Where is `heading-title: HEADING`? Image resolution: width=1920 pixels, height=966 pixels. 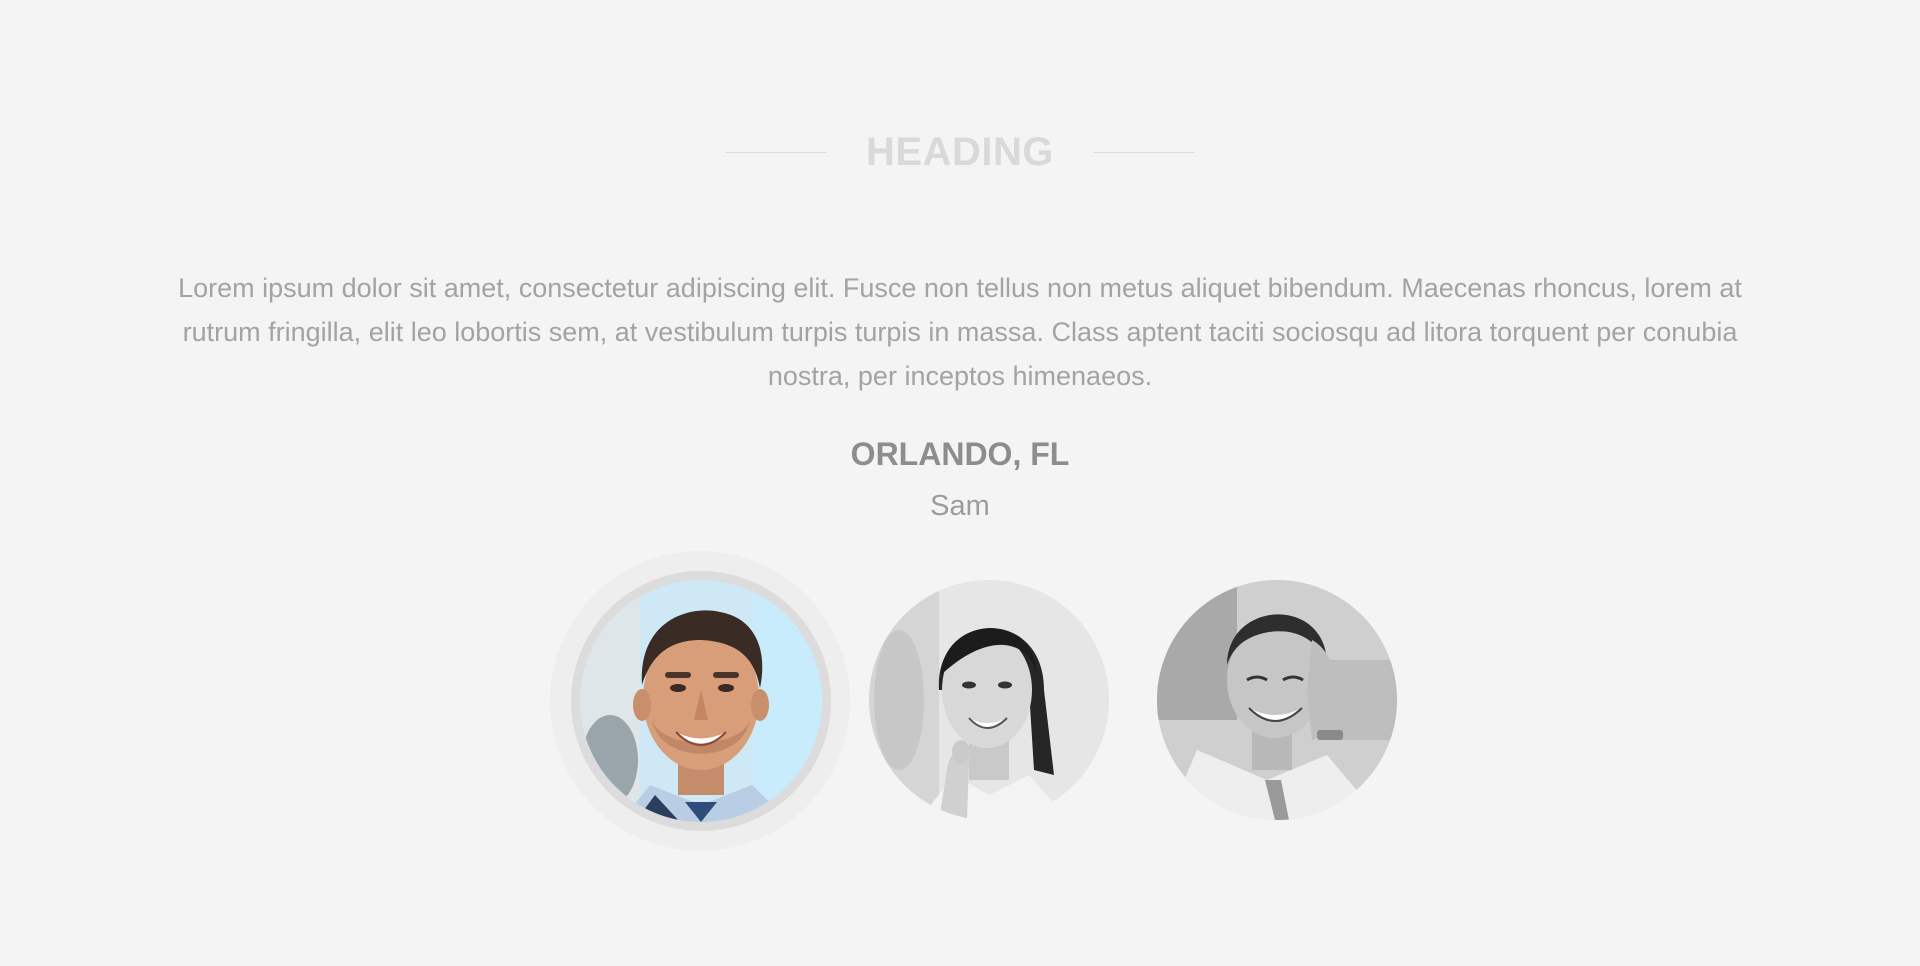 heading-title: HEADING is located at coordinates (960, 151).